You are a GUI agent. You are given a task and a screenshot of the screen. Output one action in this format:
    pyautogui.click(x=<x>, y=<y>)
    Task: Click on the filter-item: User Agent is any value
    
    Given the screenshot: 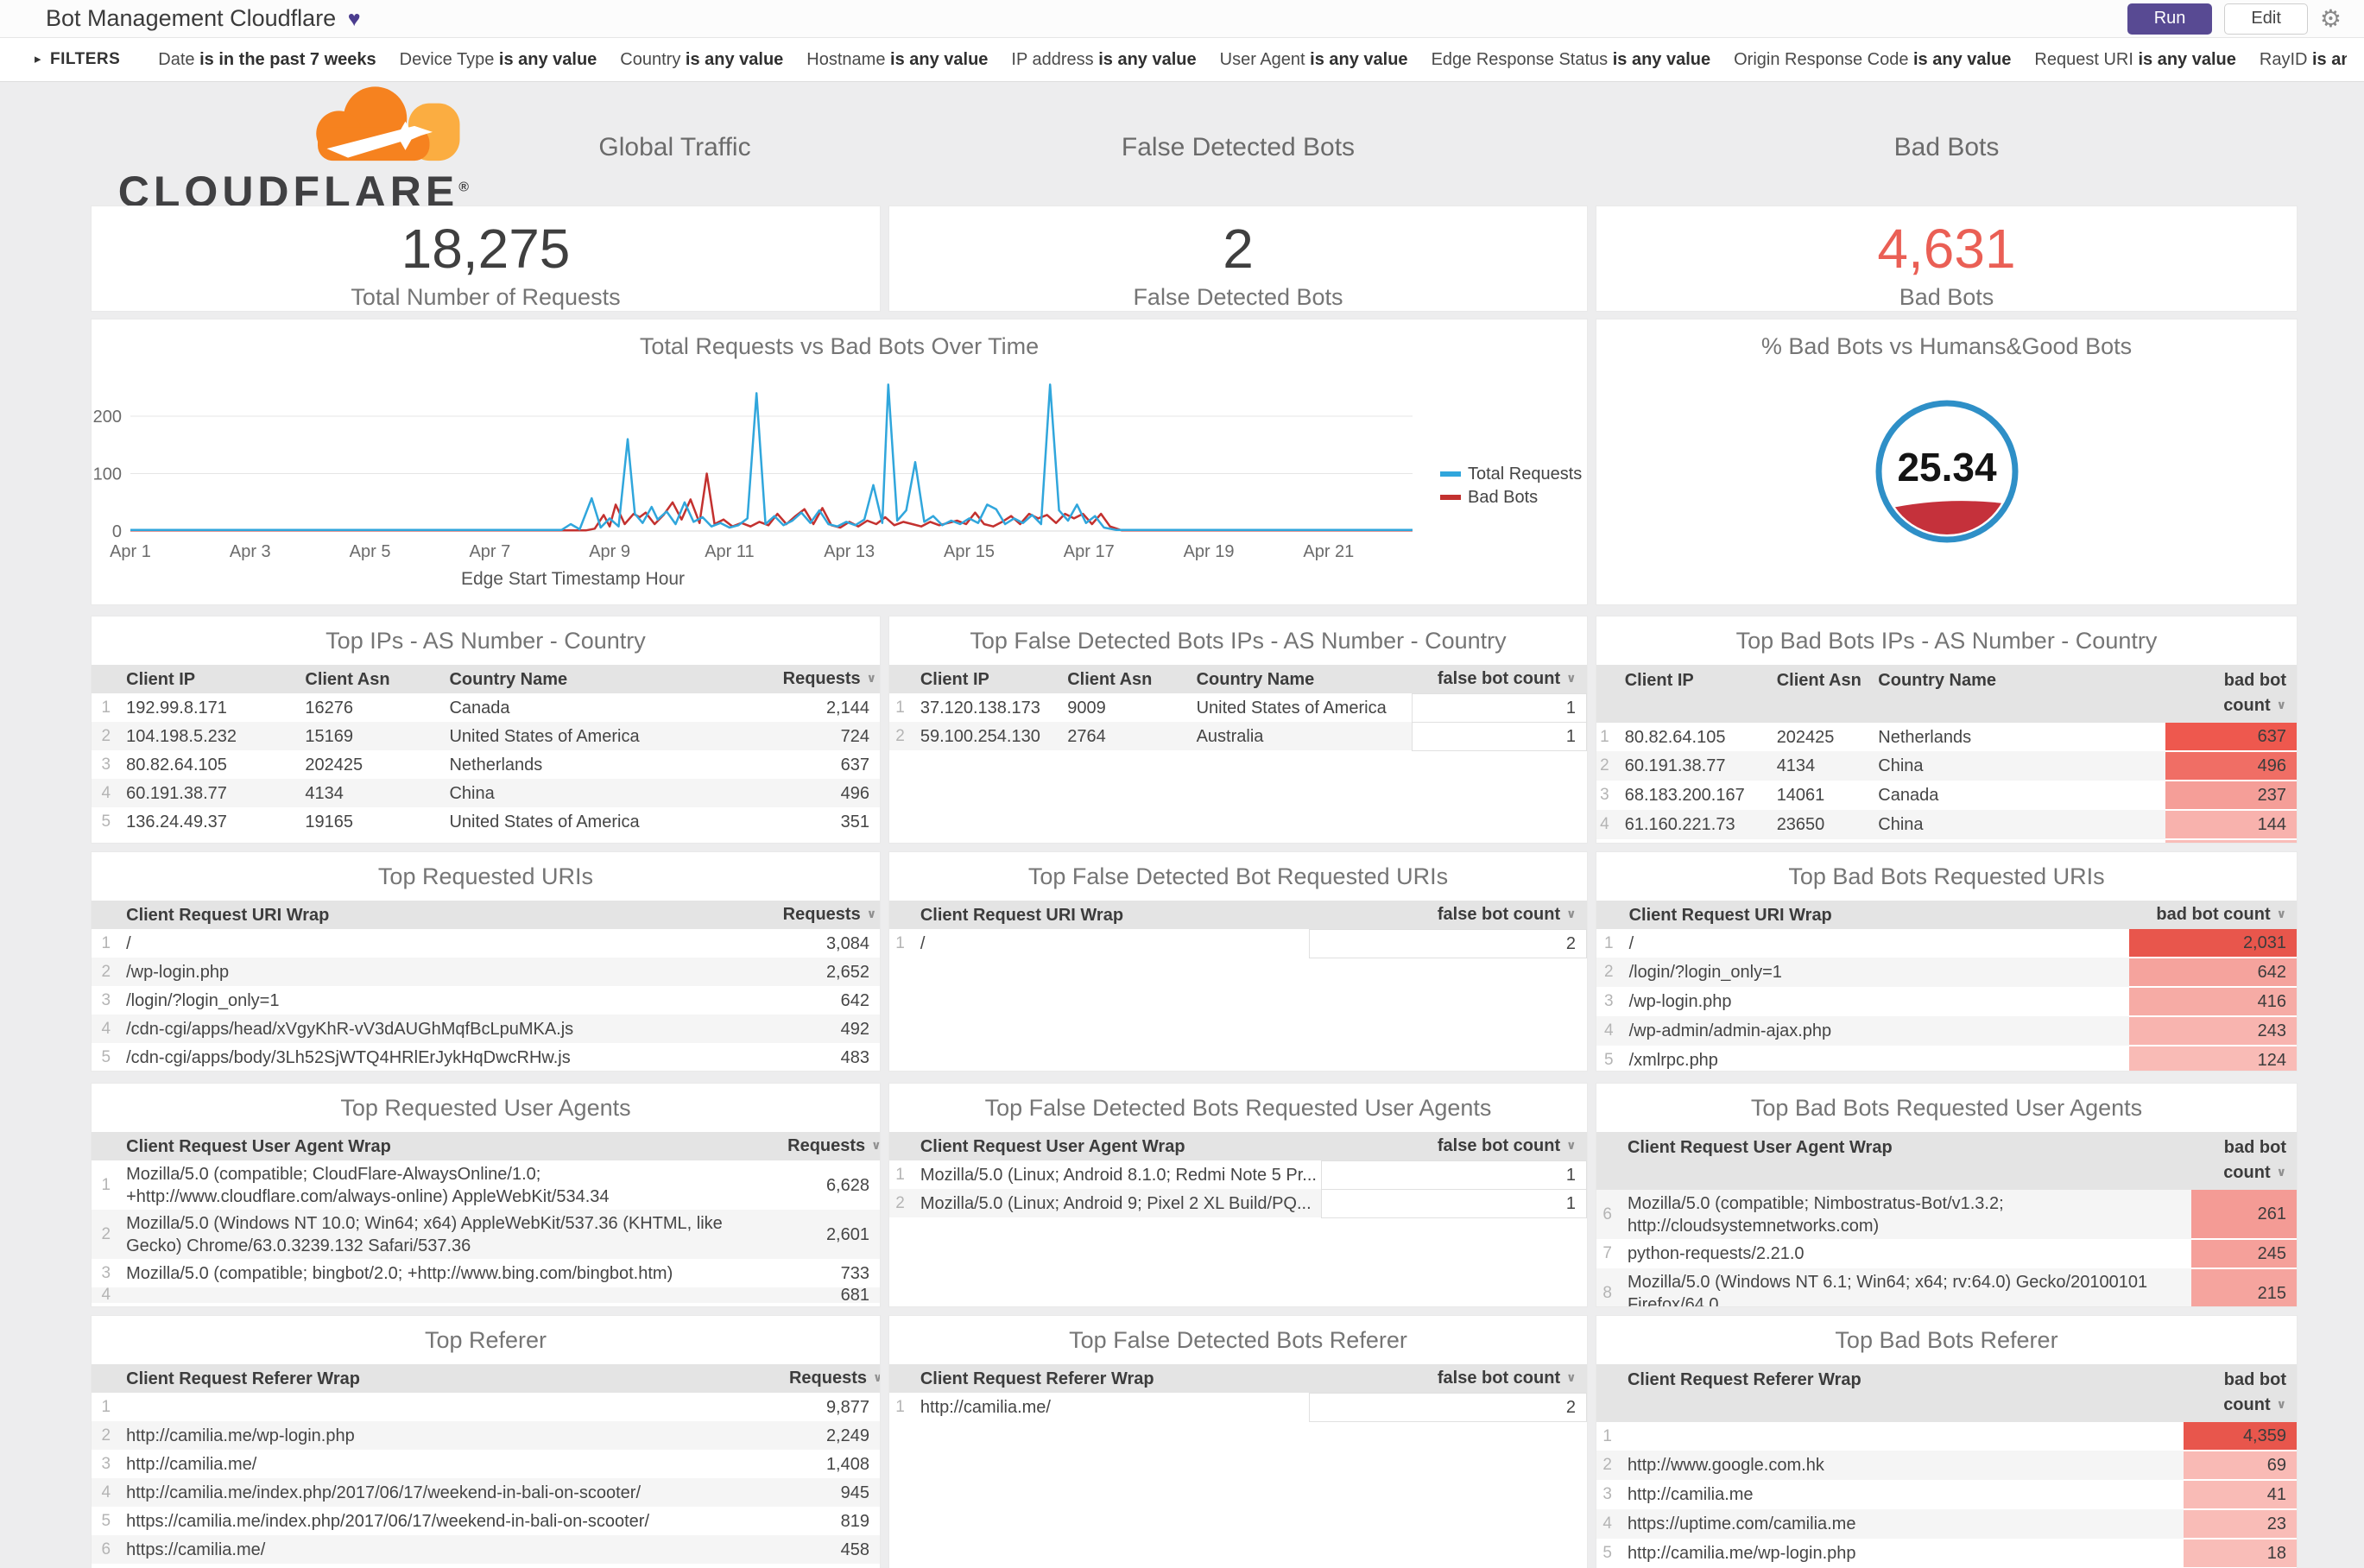 What is the action you would take?
    pyautogui.click(x=1314, y=60)
    